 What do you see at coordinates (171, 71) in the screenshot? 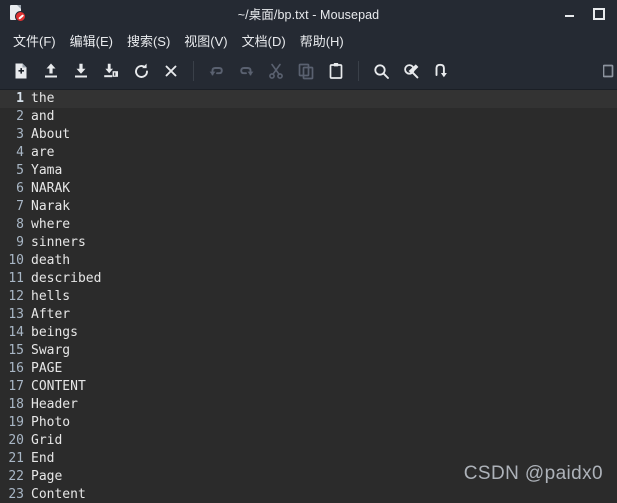
I see `close-tab-button` at bounding box center [171, 71].